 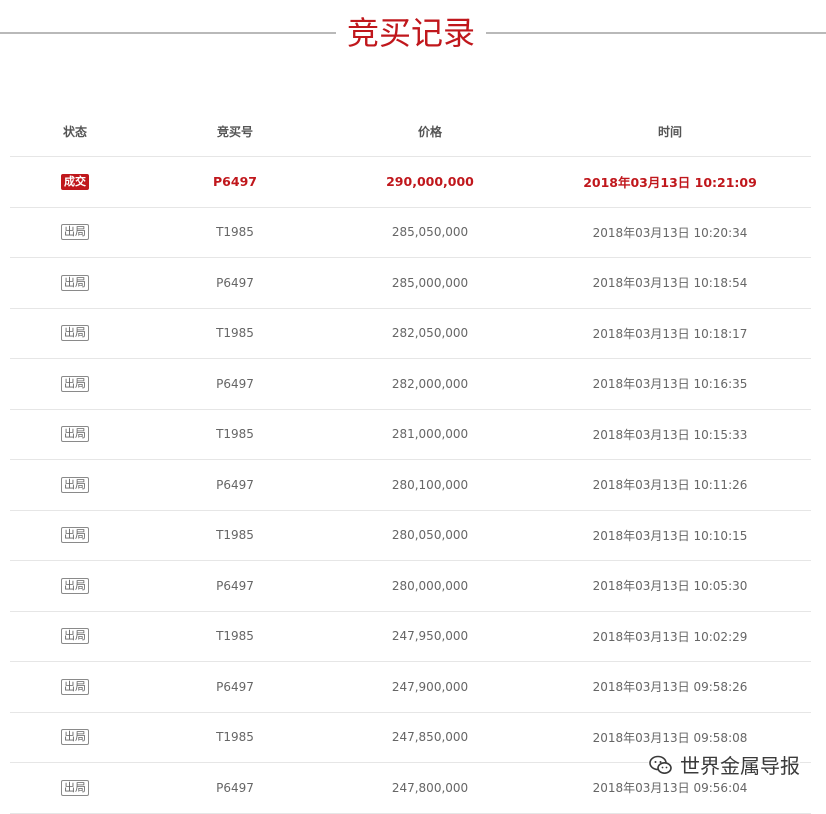 I want to click on column-header-status: 状态, so click(x=74, y=131).